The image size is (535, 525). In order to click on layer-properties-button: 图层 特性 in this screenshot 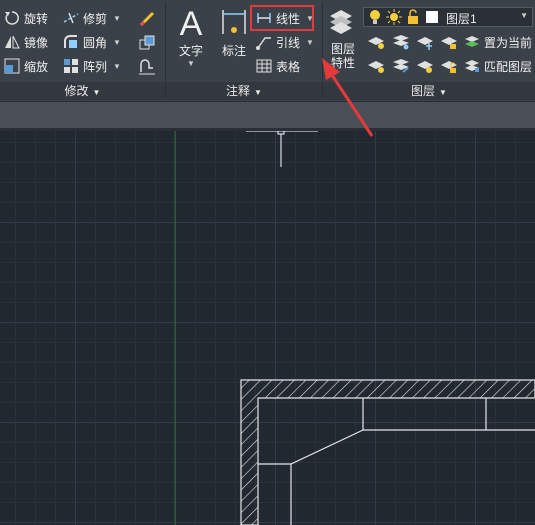, I will do `click(343, 38)`.